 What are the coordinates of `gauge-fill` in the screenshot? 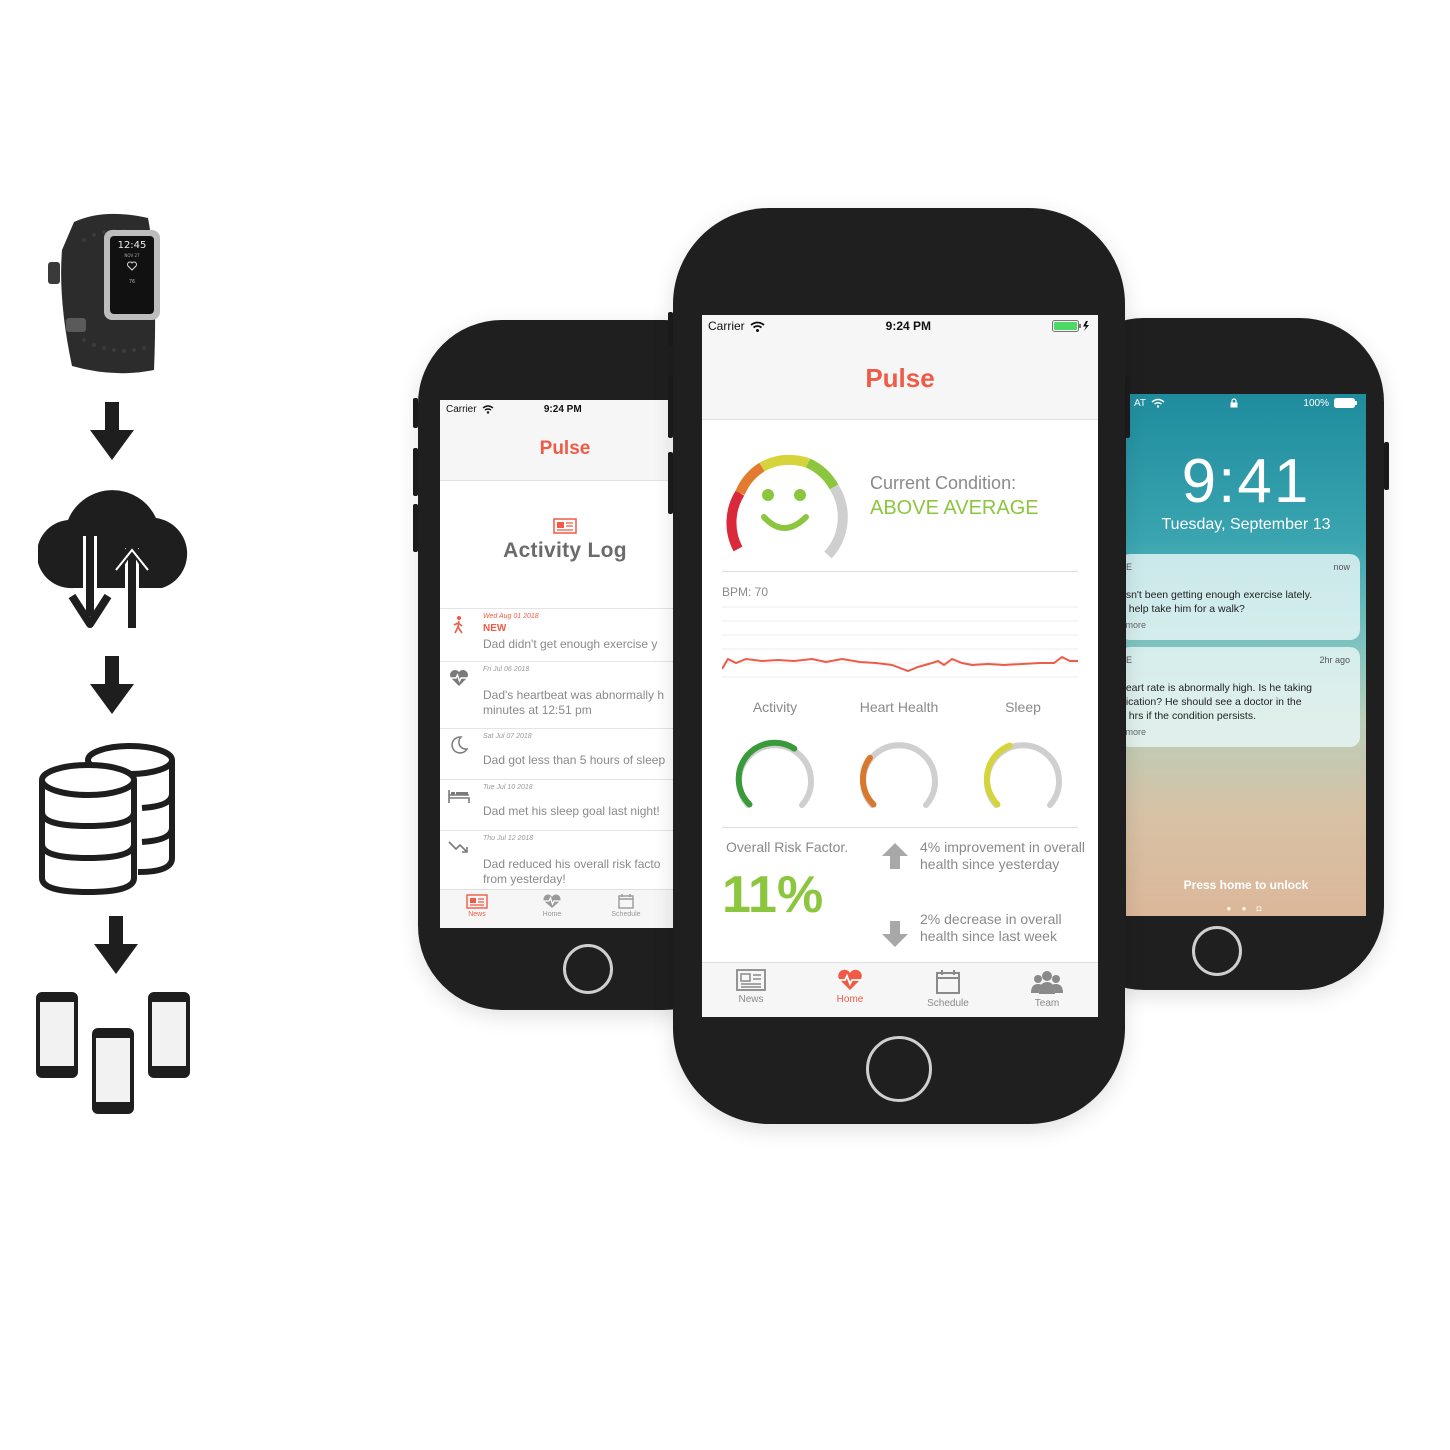 It's located at (766, 773).